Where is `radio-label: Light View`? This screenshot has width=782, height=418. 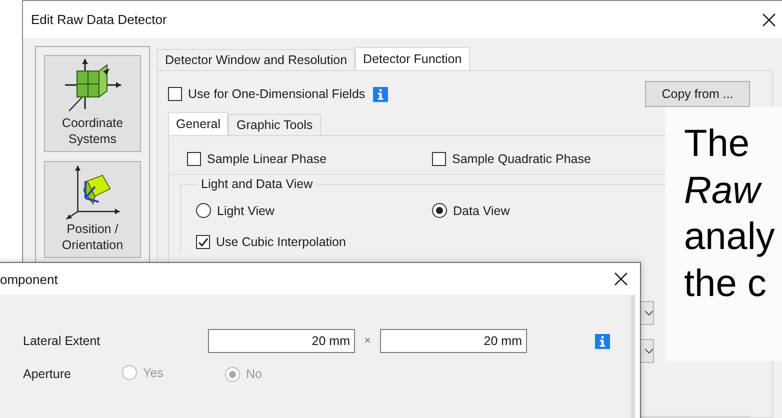
radio-label: Light View is located at coordinates (245, 211).